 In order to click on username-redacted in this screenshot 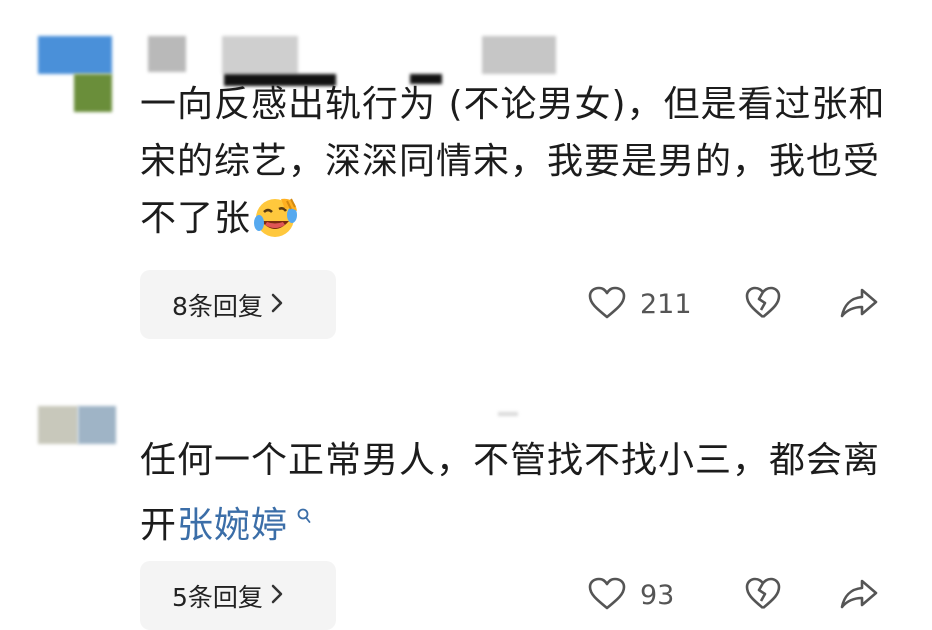, I will do `click(508, 415)`.